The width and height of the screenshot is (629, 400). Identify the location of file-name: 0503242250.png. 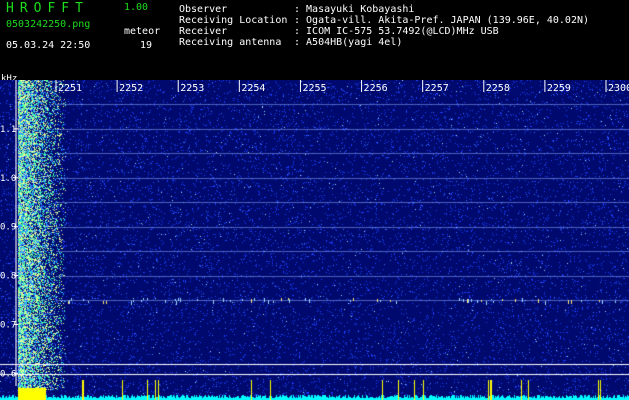
(48, 24).